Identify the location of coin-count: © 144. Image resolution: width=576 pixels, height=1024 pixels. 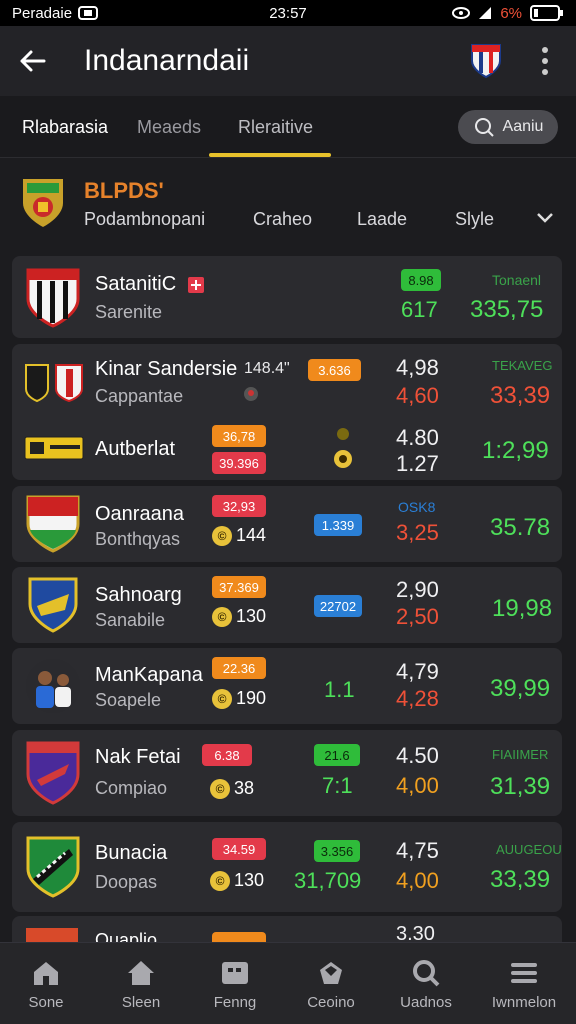
(239, 535).